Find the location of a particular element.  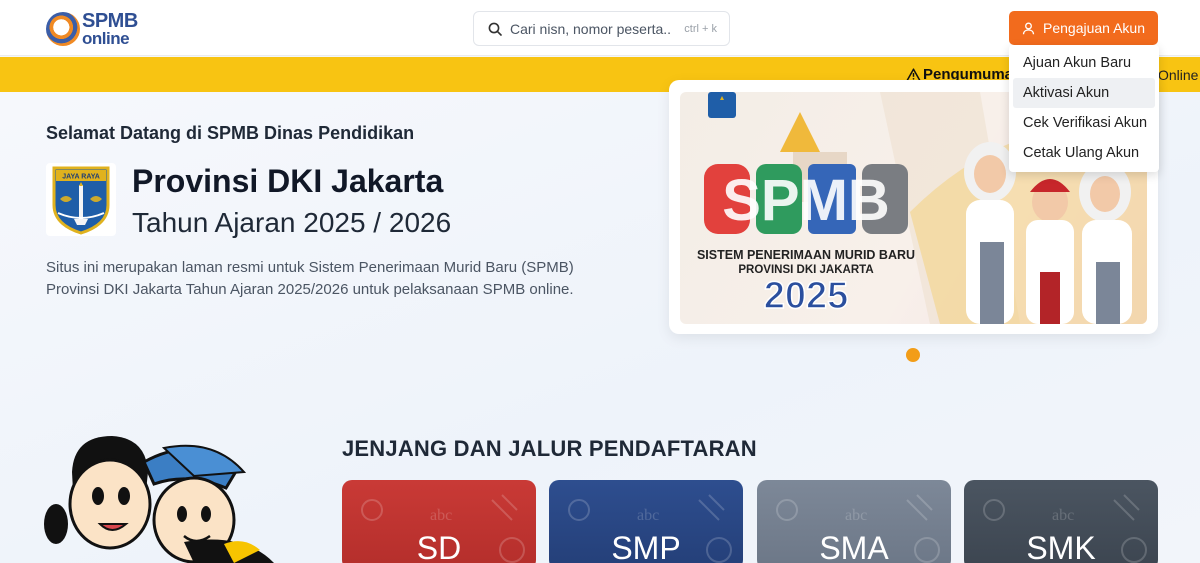

logo-text: SPMB online is located at coordinates (110, 29).